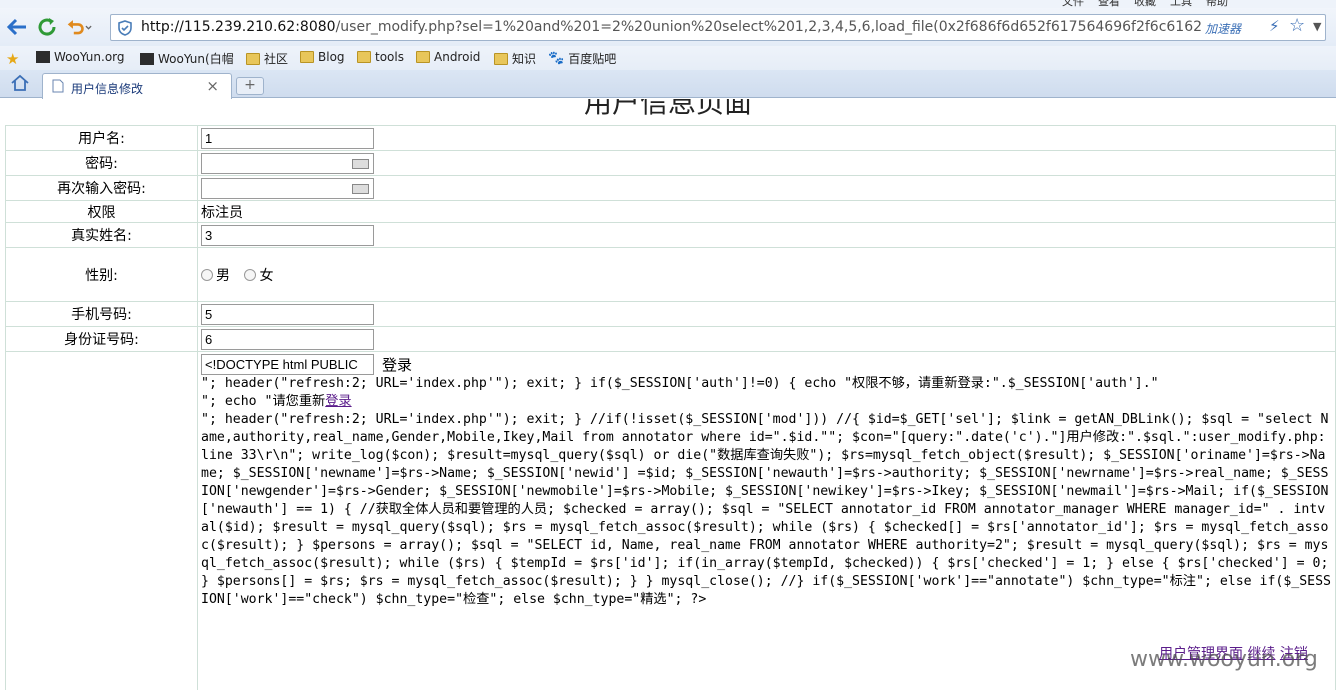 The image size is (1336, 690). Describe the element at coordinates (287, 314) in the screenshot. I see `mobile-input: 5` at that location.